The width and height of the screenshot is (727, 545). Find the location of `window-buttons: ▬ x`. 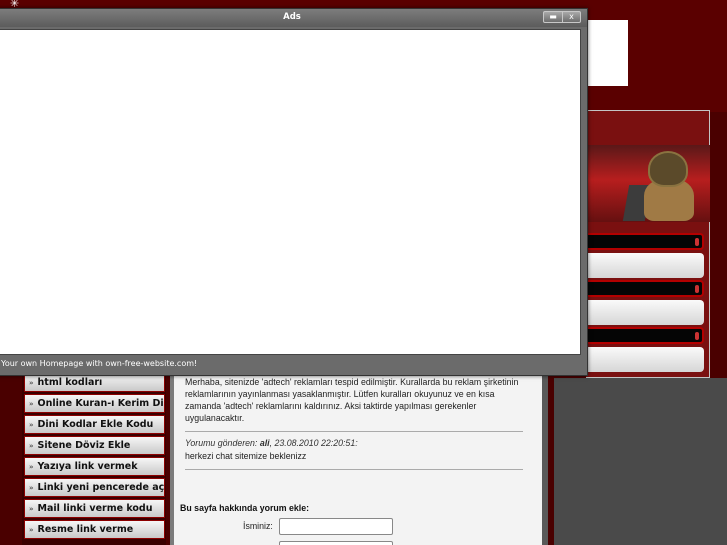

window-buttons: ▬ x is located at coordinates (562, 17).